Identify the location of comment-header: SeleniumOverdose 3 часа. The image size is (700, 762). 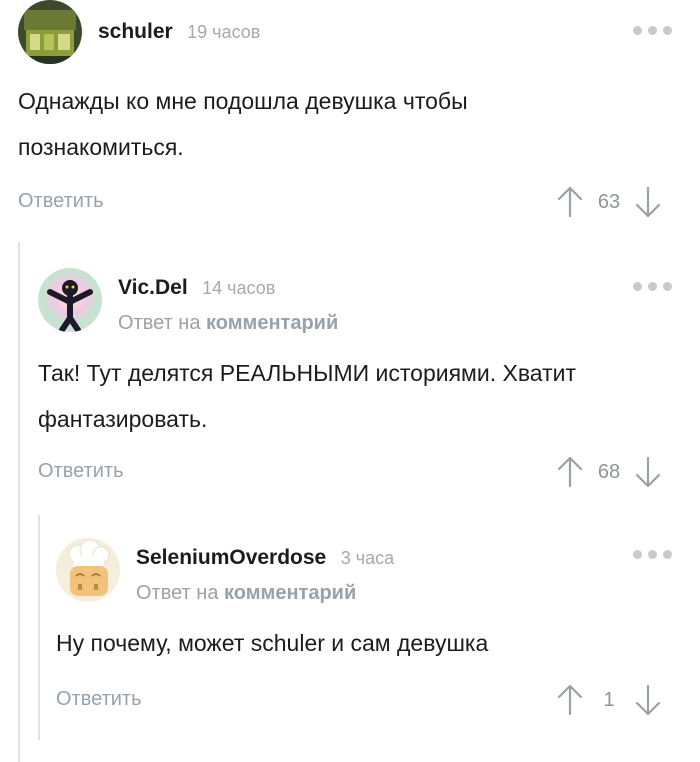
(265, 558).